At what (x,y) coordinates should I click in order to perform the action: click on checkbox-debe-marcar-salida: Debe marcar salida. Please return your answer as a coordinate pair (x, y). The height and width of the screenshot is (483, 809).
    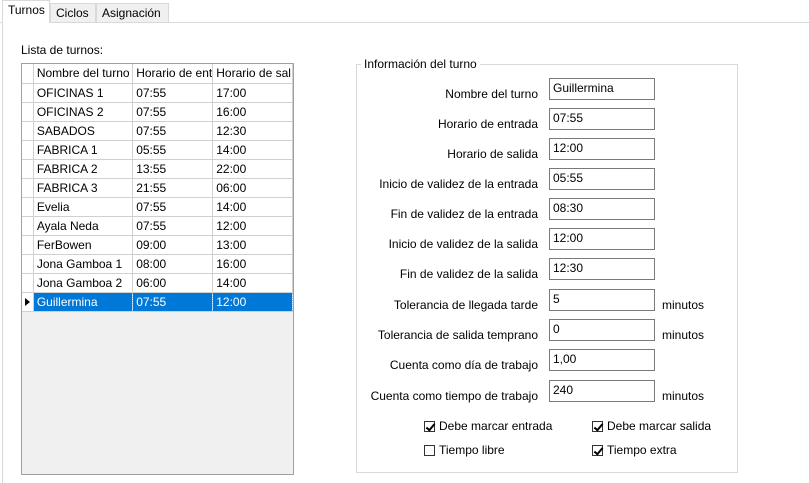
    Looking at the image, I should click on (651, 426).